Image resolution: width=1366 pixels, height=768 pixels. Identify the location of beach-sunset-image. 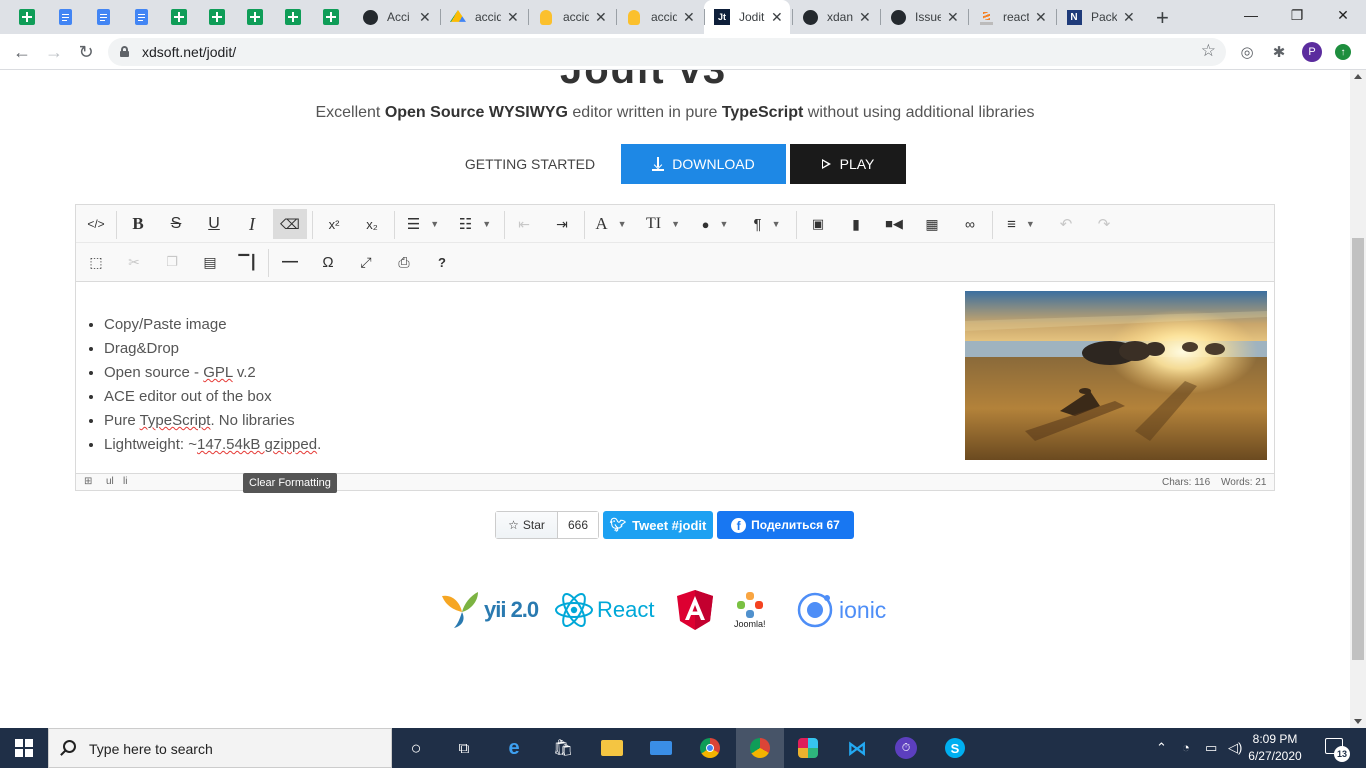
(1116, 375).